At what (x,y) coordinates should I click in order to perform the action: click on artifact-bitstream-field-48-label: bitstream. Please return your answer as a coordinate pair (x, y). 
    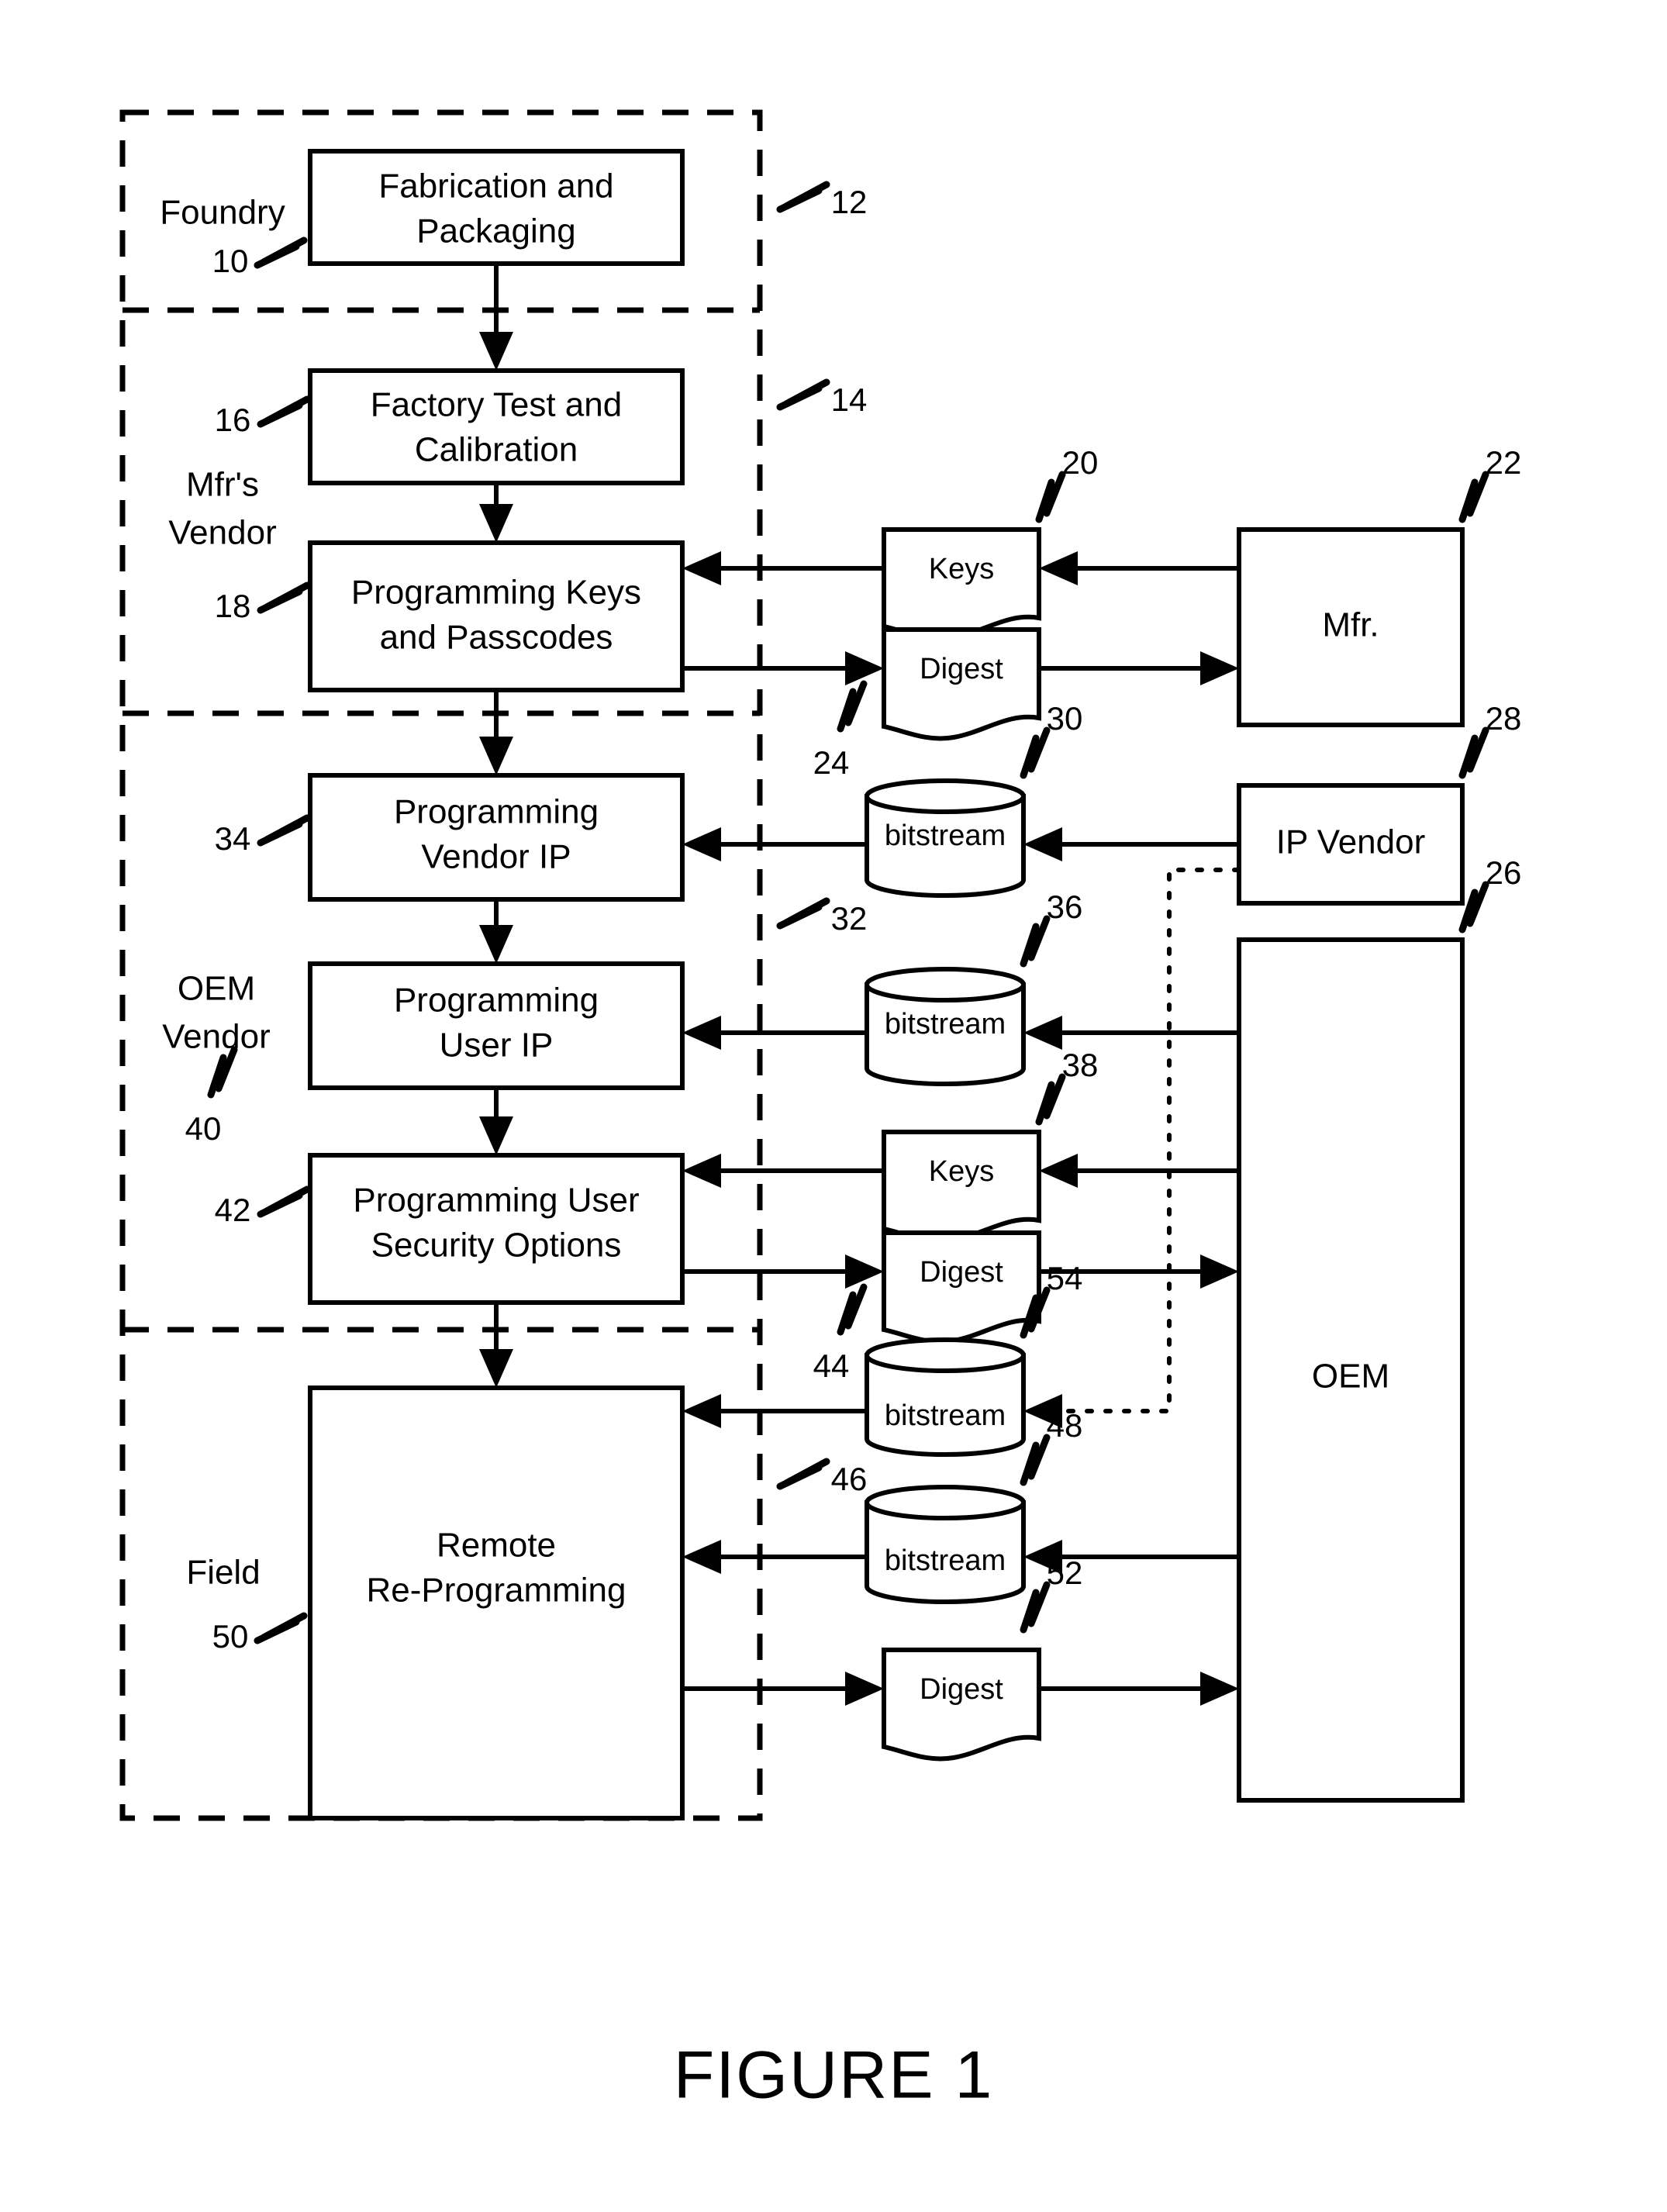
    Looking at the image, I should click on (945, 1560).